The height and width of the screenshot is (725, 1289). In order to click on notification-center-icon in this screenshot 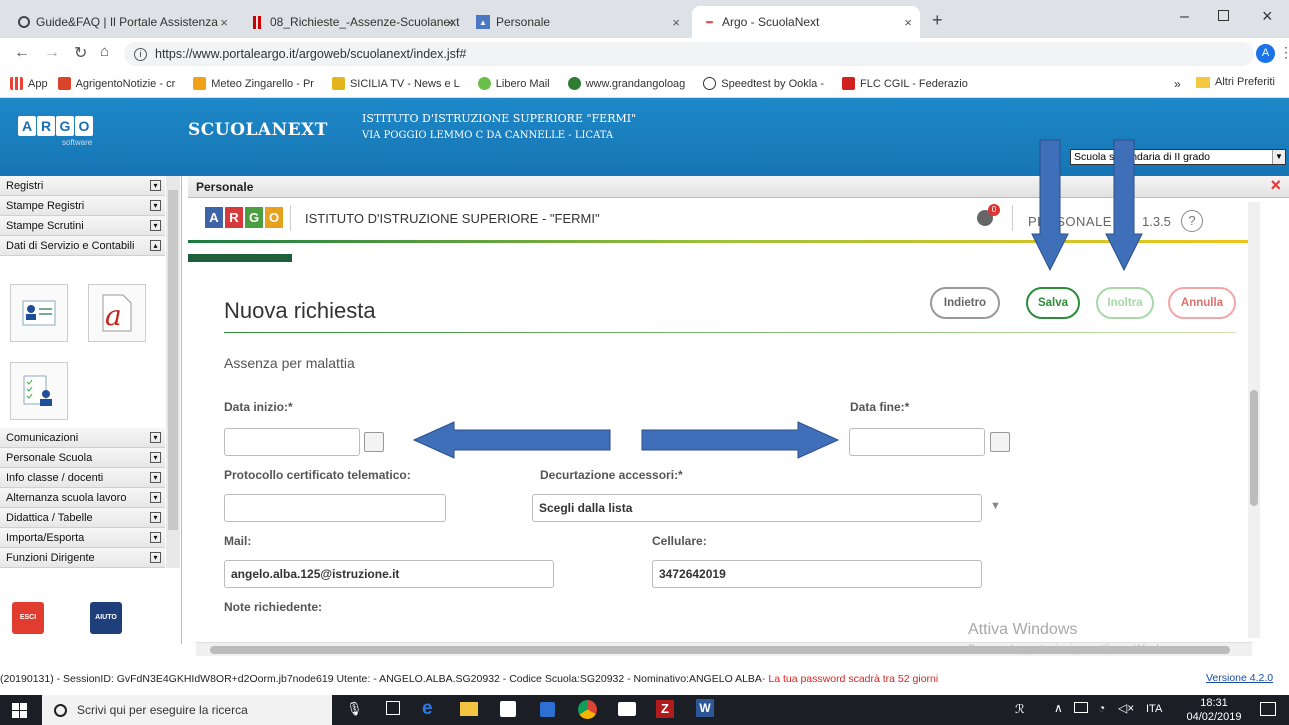, I will do `click(1268, 709)`.